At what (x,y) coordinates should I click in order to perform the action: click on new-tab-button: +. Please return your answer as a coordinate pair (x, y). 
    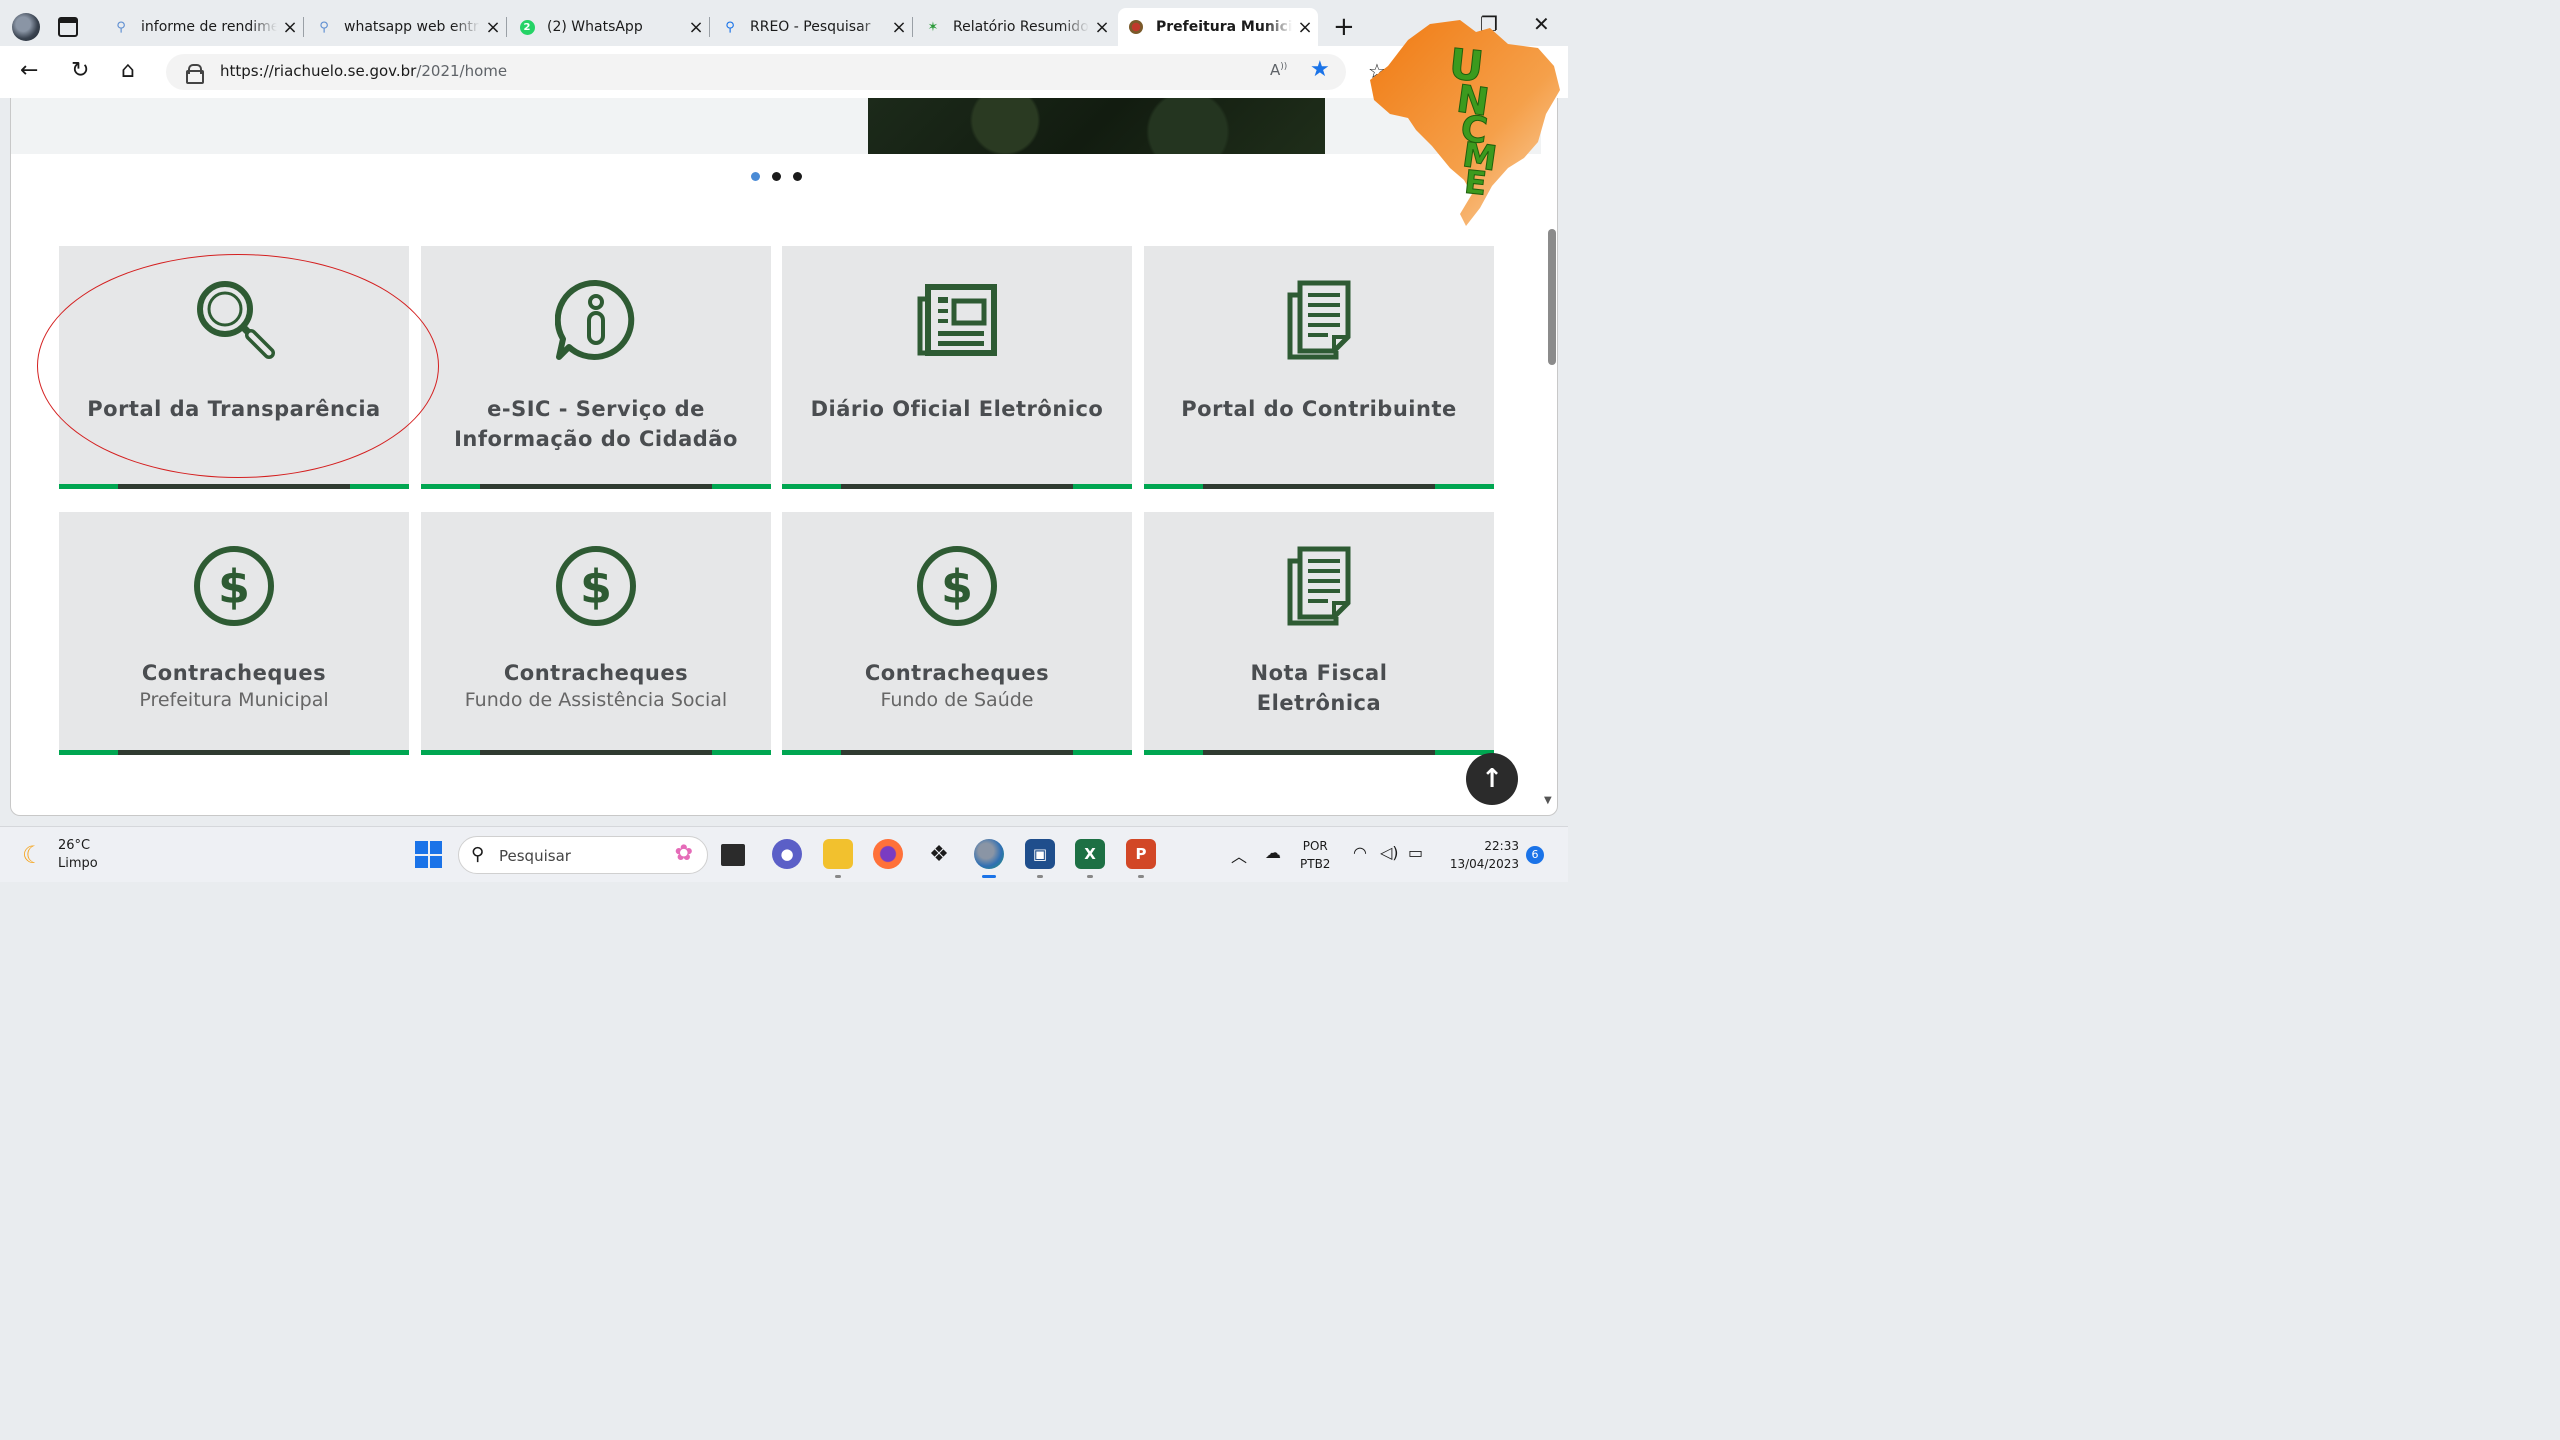
    Looking at the image, I should click on (1344, 27).